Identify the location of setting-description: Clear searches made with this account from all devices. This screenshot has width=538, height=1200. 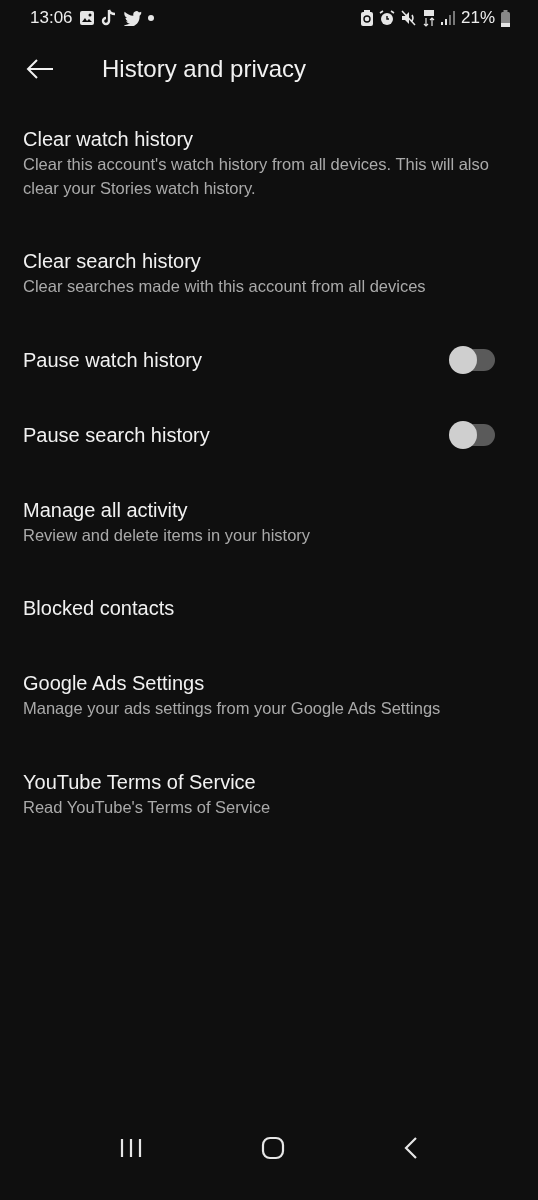
(224, 286).